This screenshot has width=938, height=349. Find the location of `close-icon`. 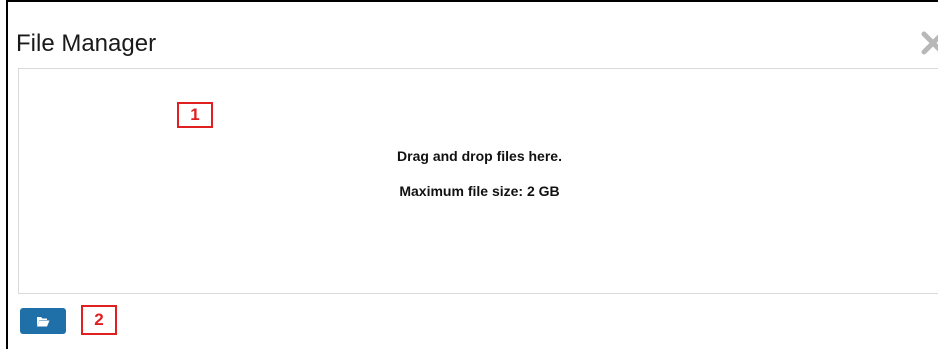

close-icon is located at coordinates (929, 43).